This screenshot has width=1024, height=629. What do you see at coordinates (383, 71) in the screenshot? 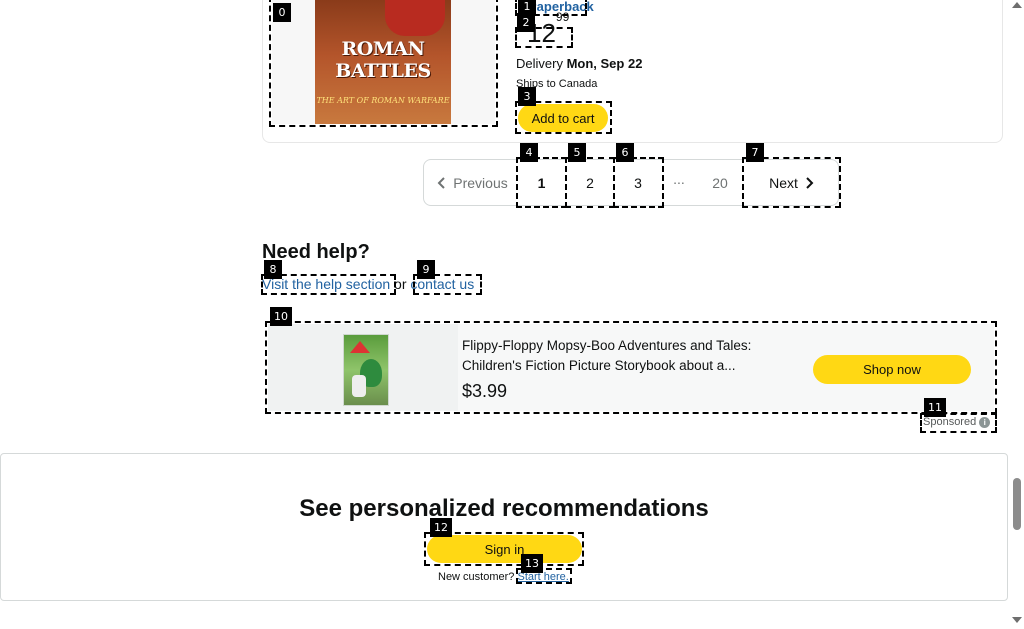
I see `cover-title-line2: BATTLES` at bounding box center [383, 71].